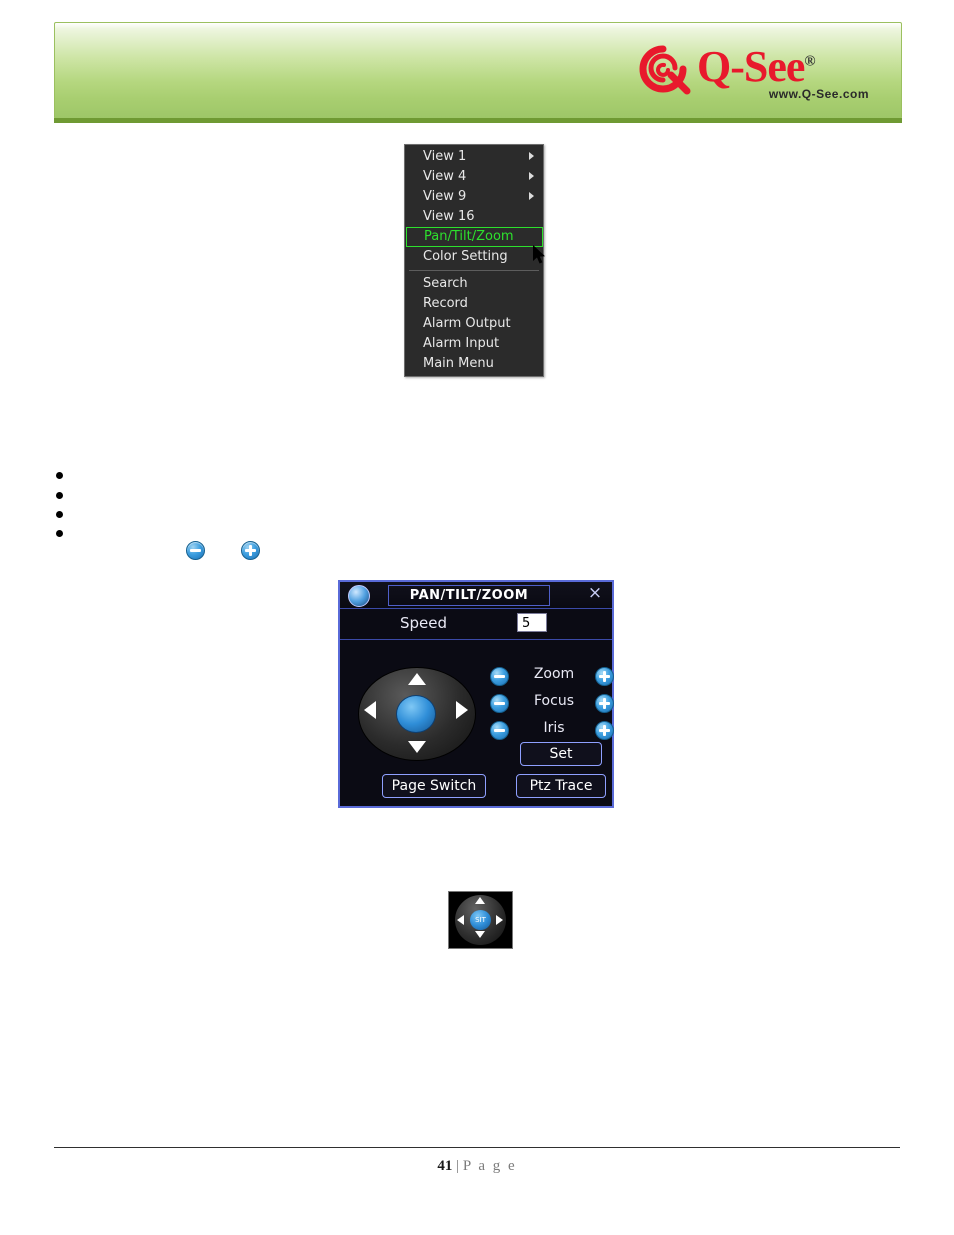 This screenshot has width=954, height=1235. I want to click on speed-label: Speed, so click(424, 623).